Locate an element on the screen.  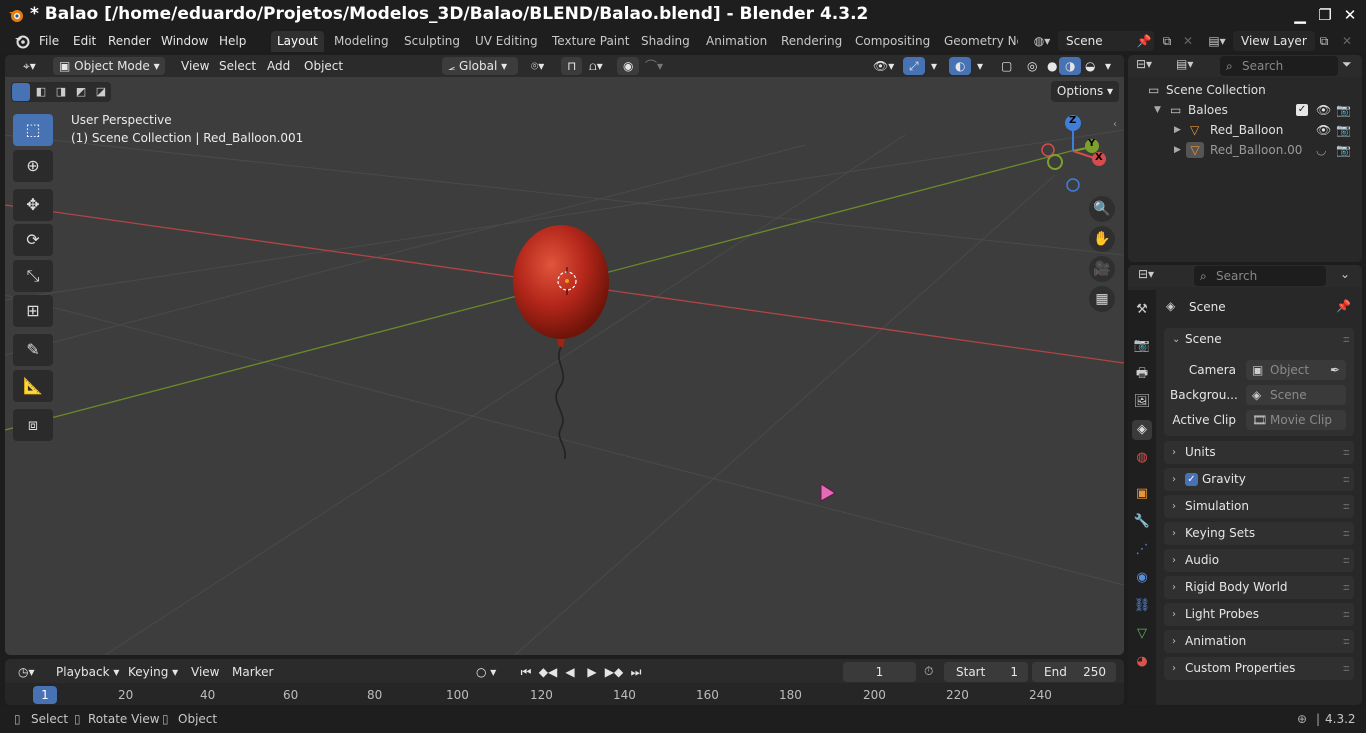
hidden-eye-icon: ◡ is located at coordinates (1321, 150).